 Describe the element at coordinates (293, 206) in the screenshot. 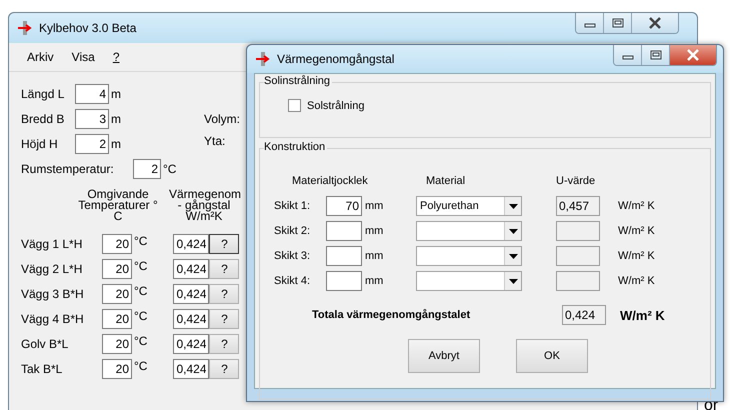

I see `layer-label: Skikt 1:` at that location.